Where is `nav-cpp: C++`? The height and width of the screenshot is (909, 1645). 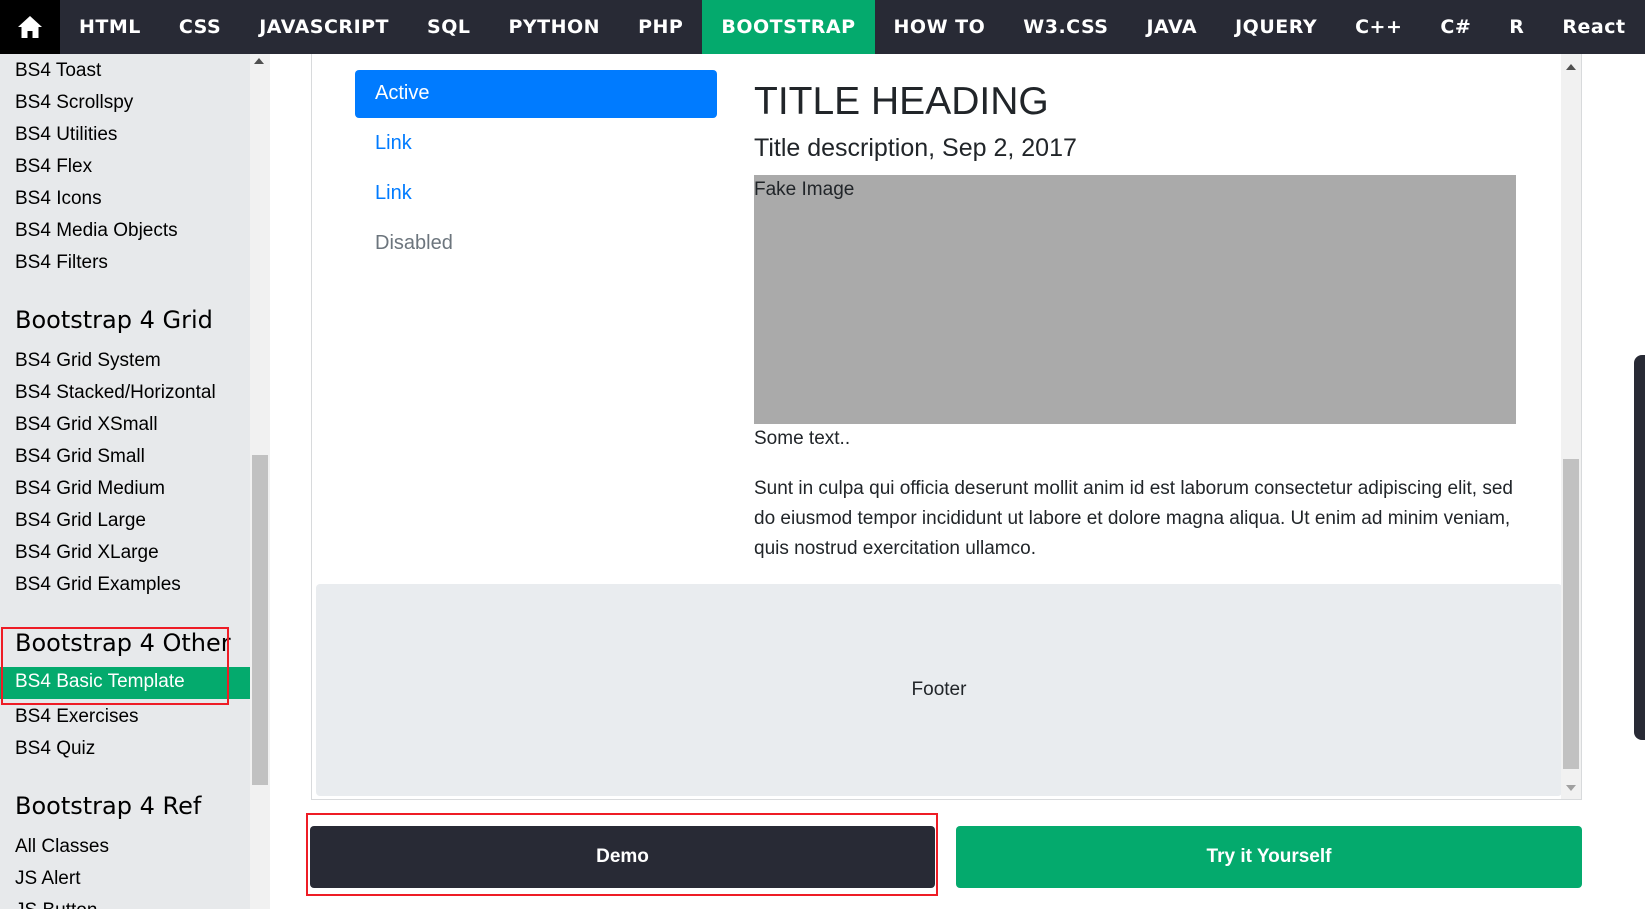
nav-cpp: C++ is located at coordinates (1378, 27).